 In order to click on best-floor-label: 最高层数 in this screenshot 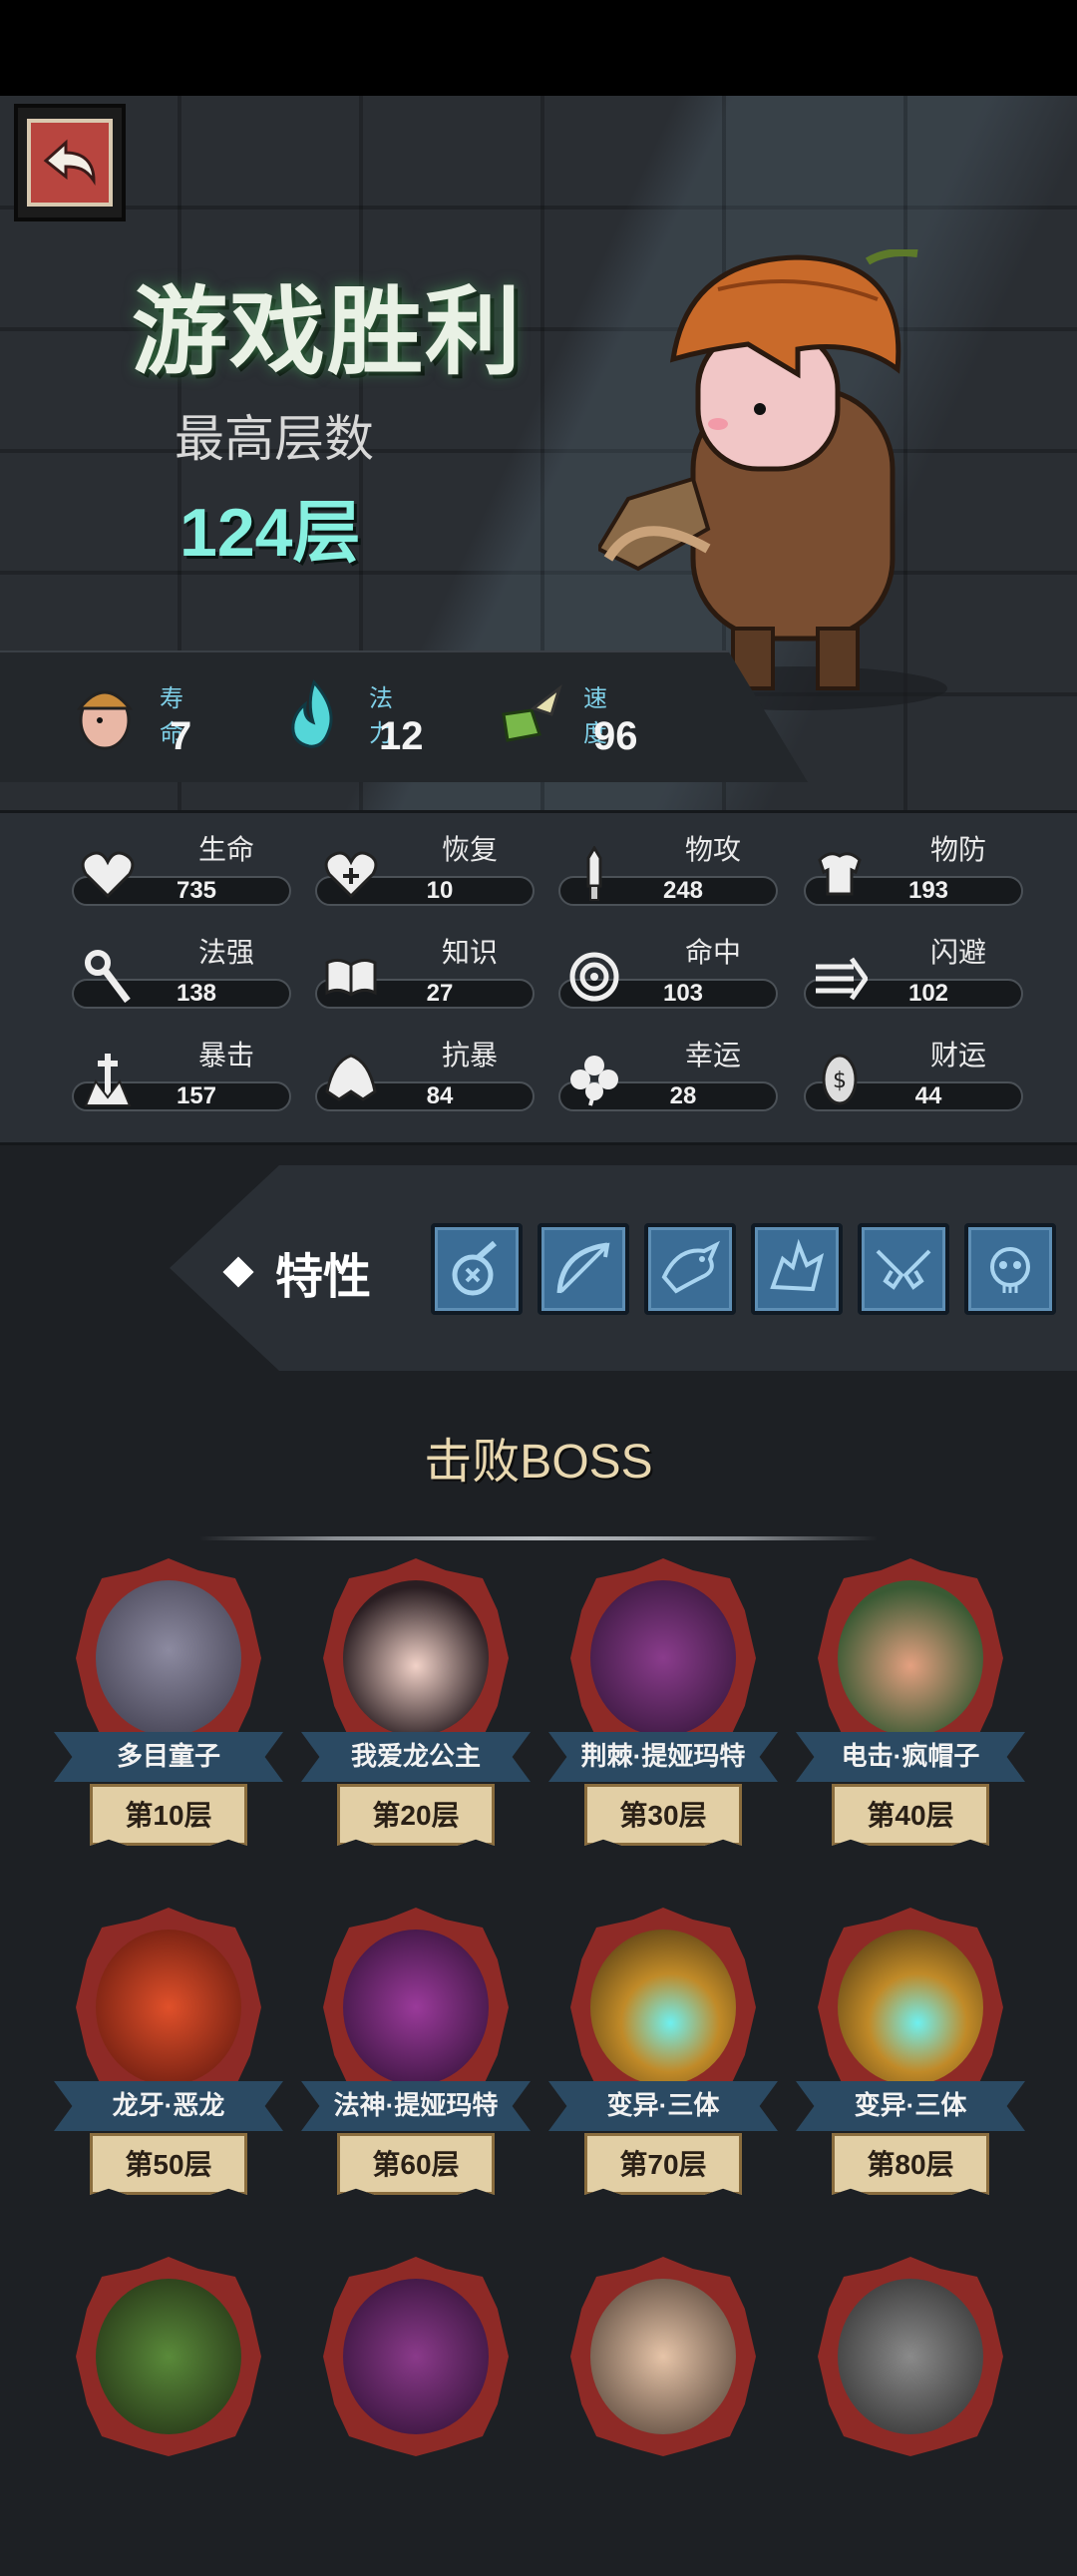, I will do `click(274, 439)`.